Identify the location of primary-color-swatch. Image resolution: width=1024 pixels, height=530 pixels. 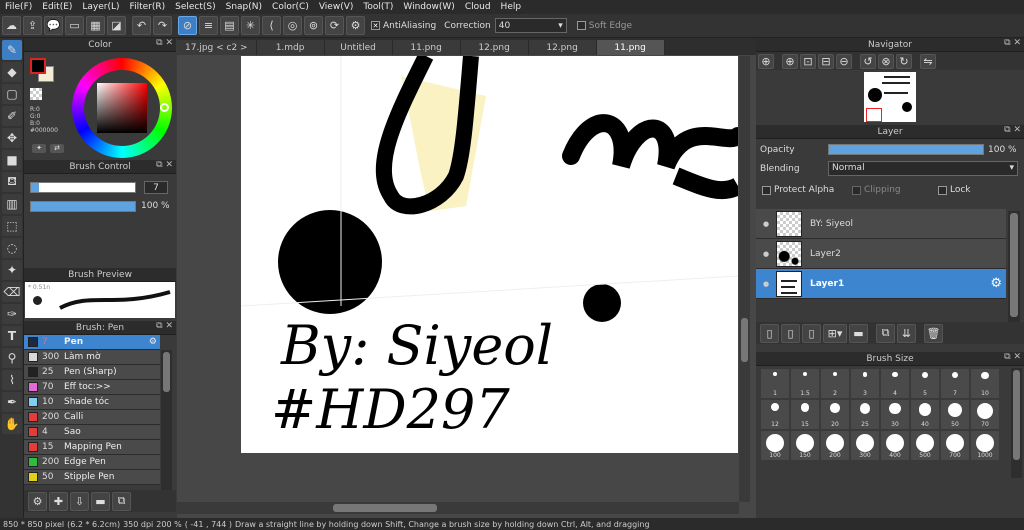
(38, 66).